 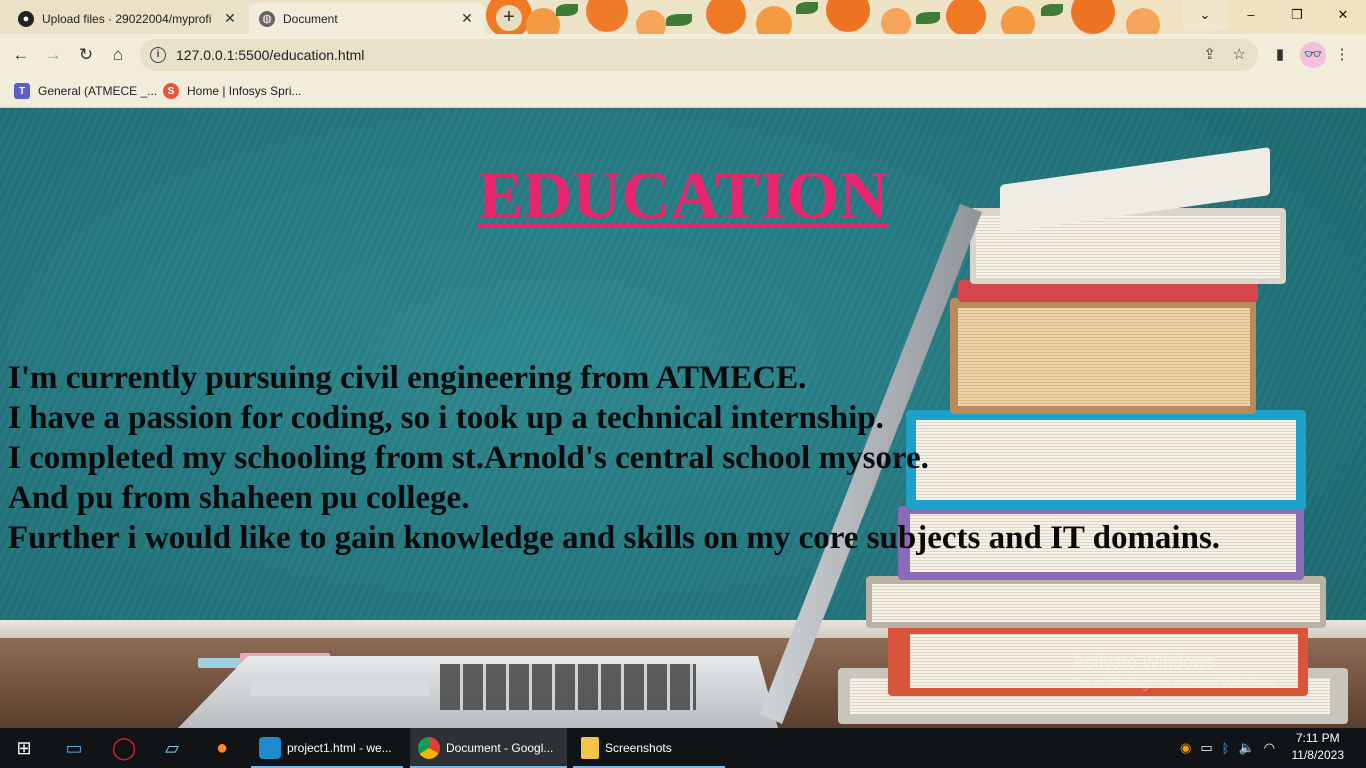 I want to click on opera-icon: ◯, so click(x=124, y=748).